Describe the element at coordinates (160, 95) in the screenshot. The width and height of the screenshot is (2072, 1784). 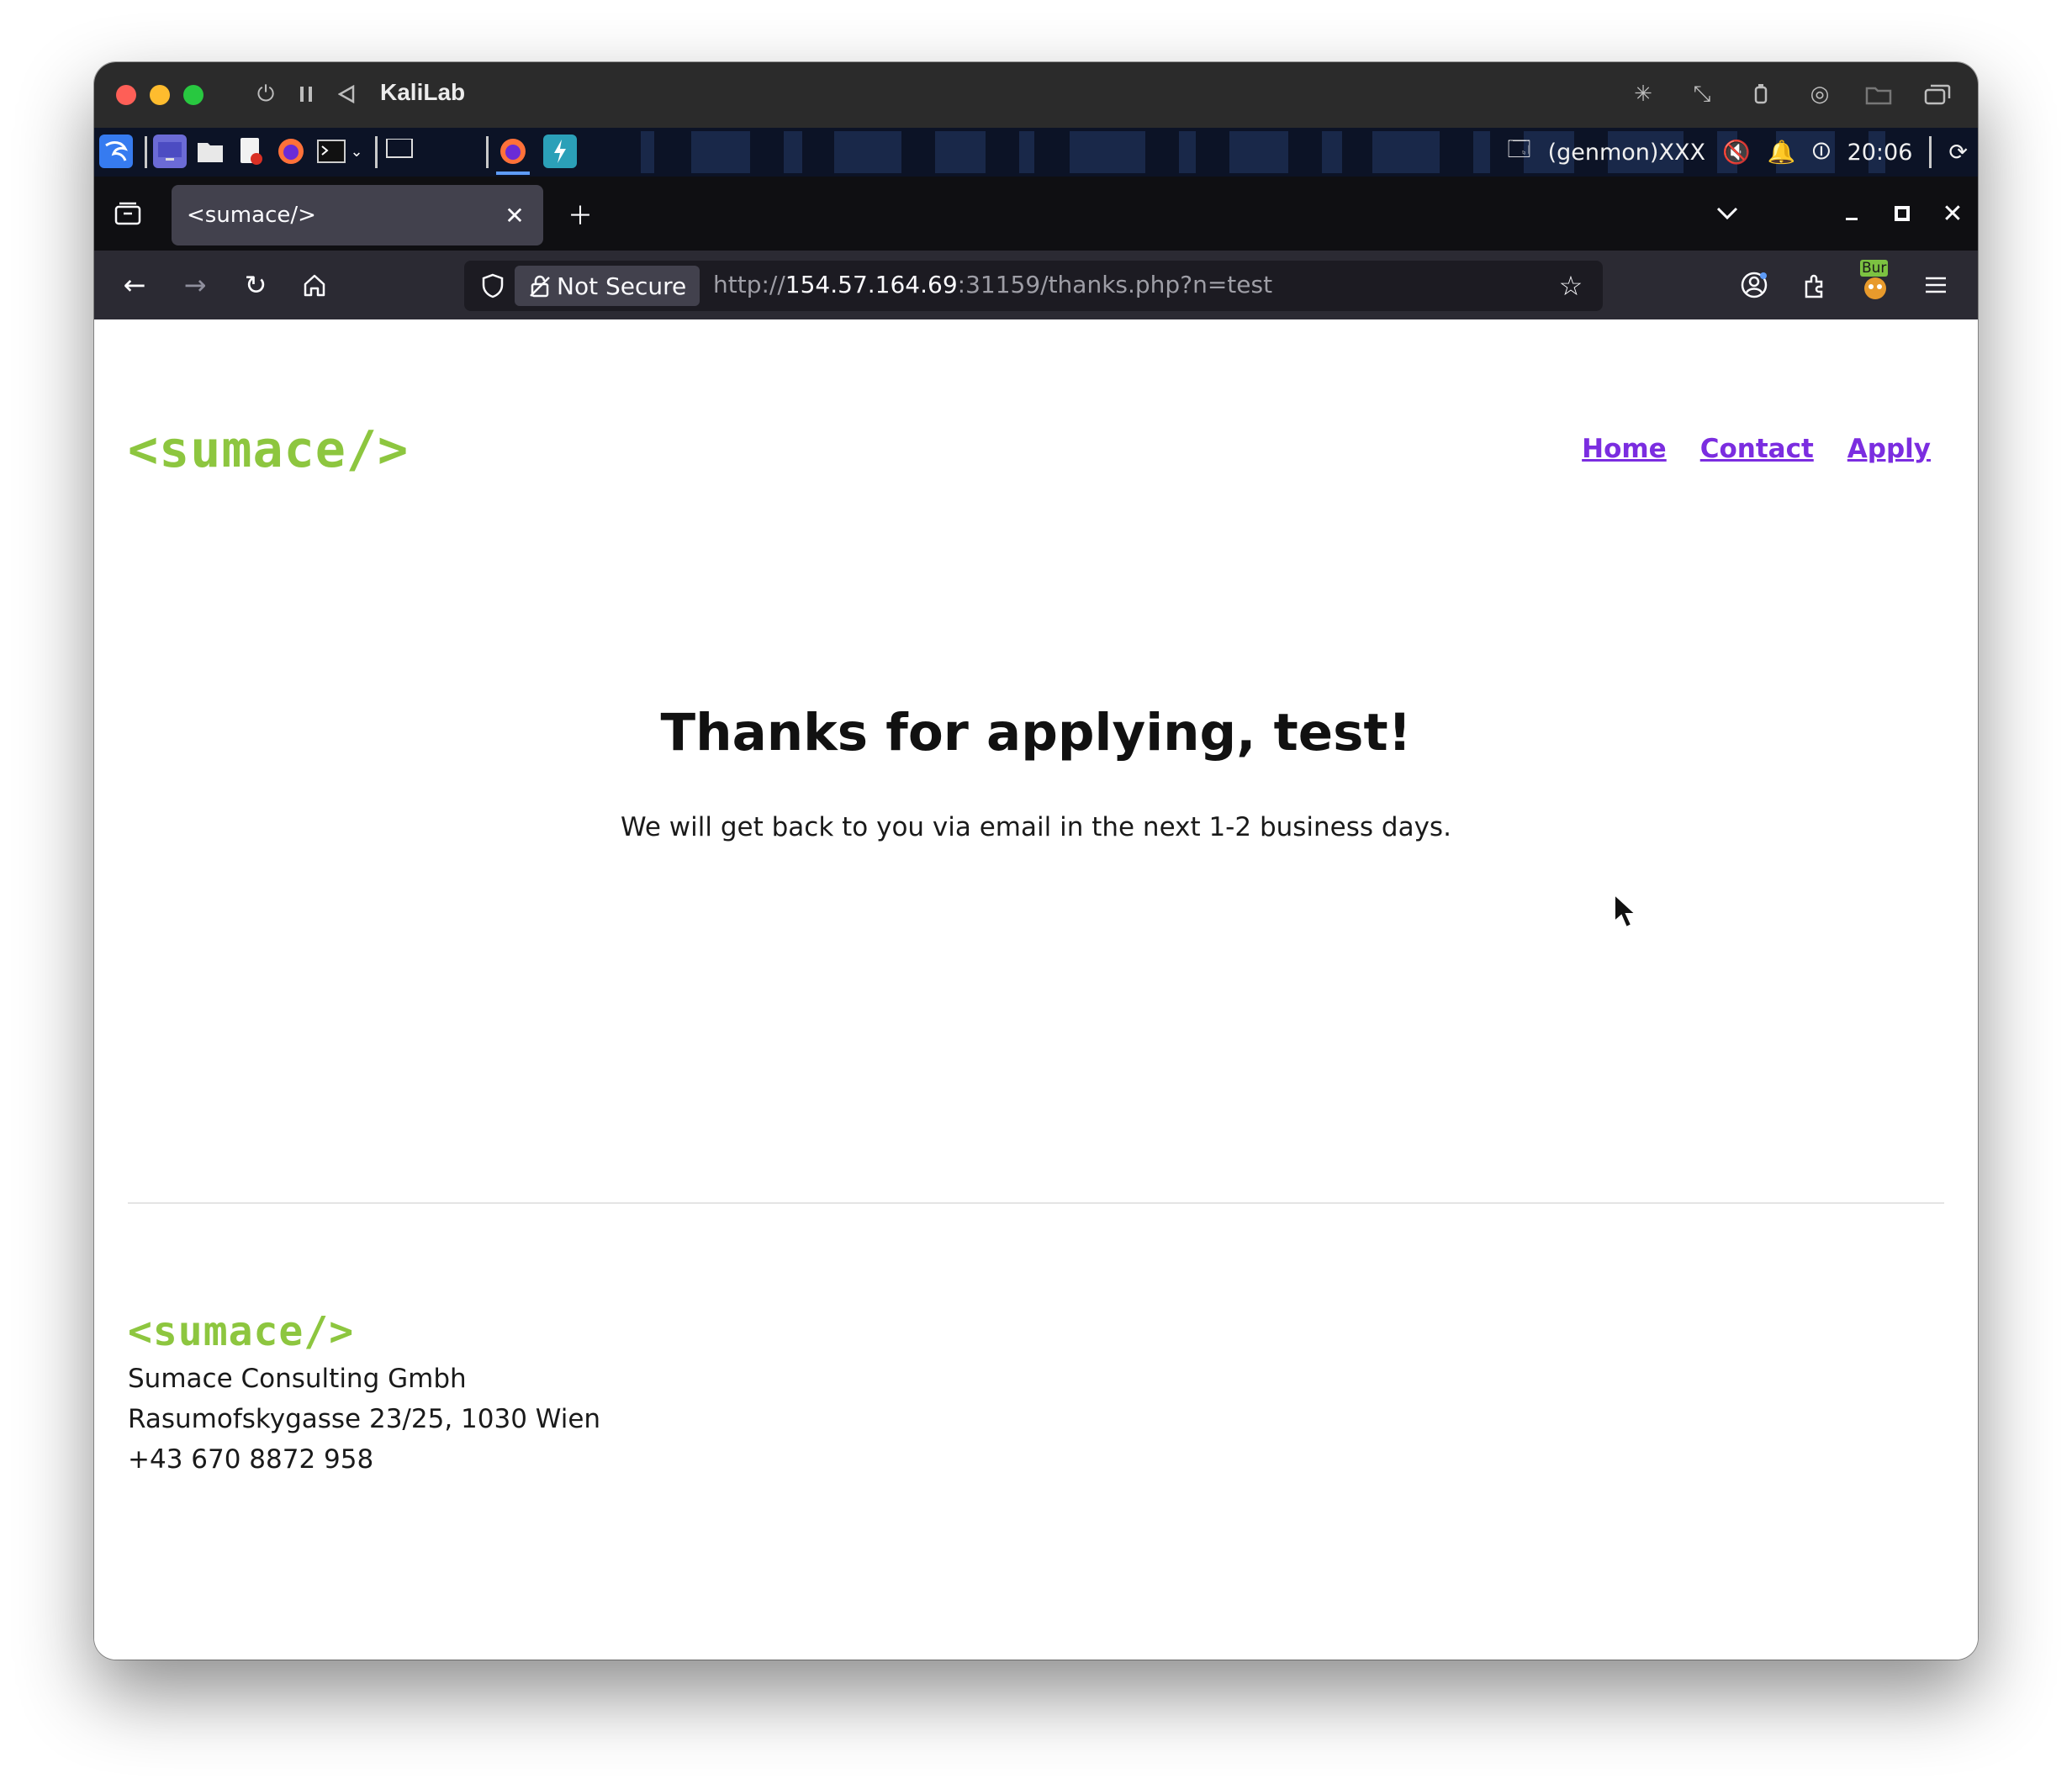
I see `minimize-window-button` at that location.